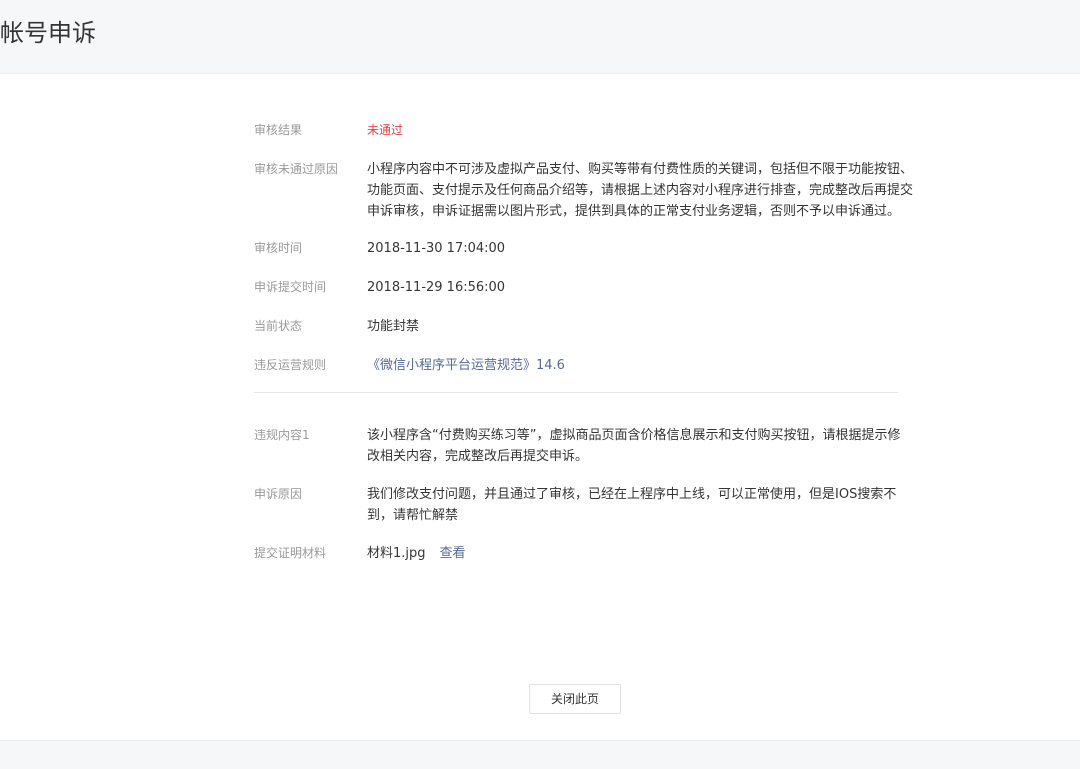 The width and height of the screenshot is (1080, 769). I want to click on audit-reason-label: 审核未通过原因, so click(296, 169).